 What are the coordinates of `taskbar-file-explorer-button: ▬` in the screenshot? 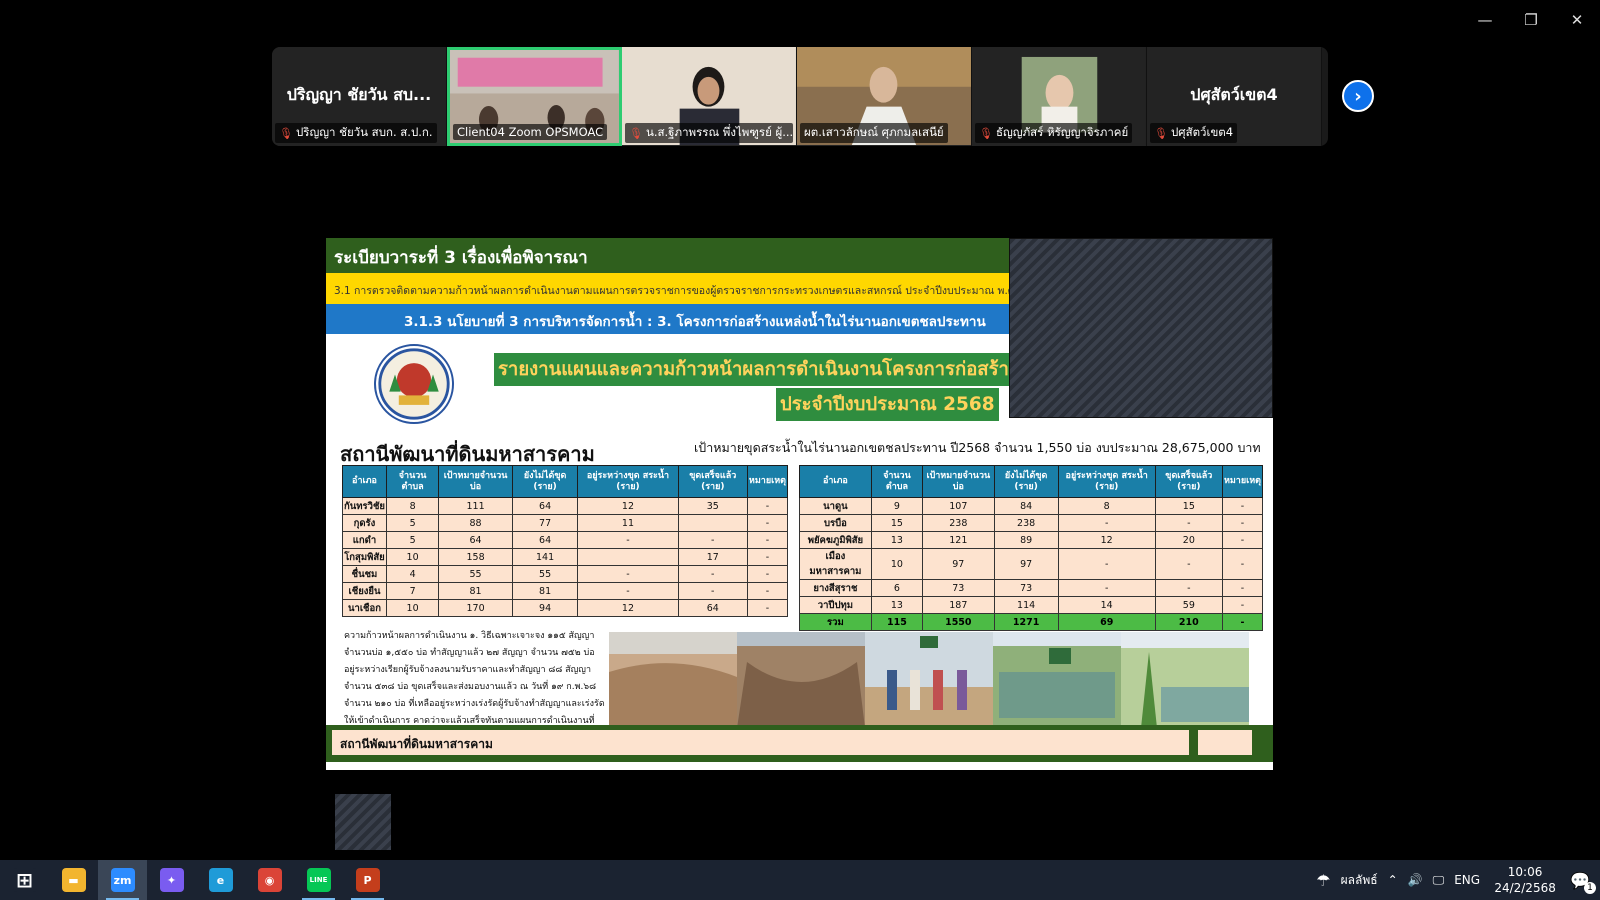 It's located at (73, 880).